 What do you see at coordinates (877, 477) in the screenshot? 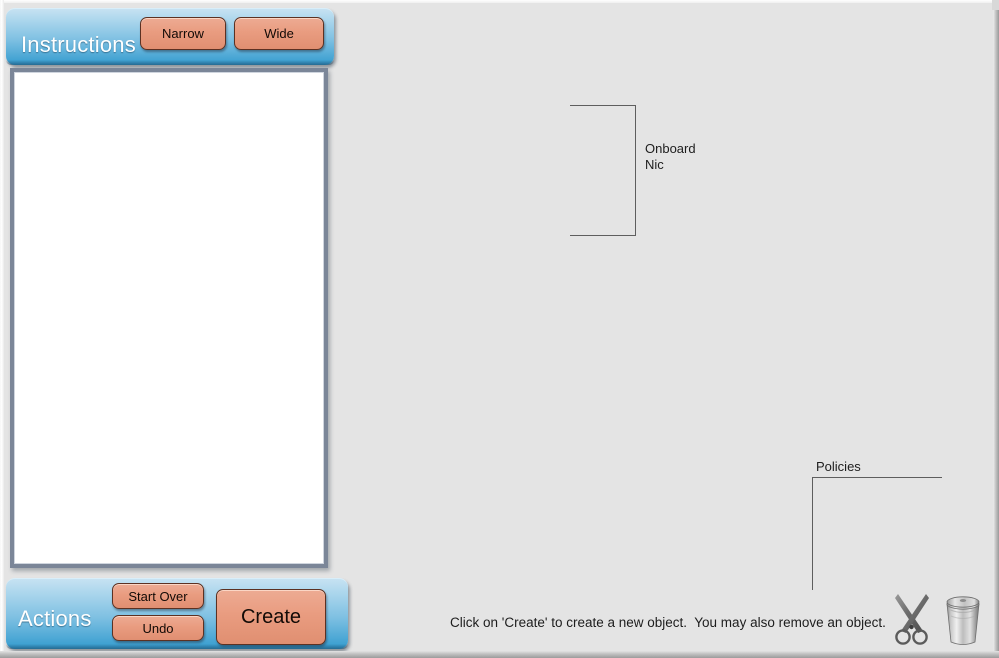
I see `policies-bracket-top` at bounding box center [877, 477].